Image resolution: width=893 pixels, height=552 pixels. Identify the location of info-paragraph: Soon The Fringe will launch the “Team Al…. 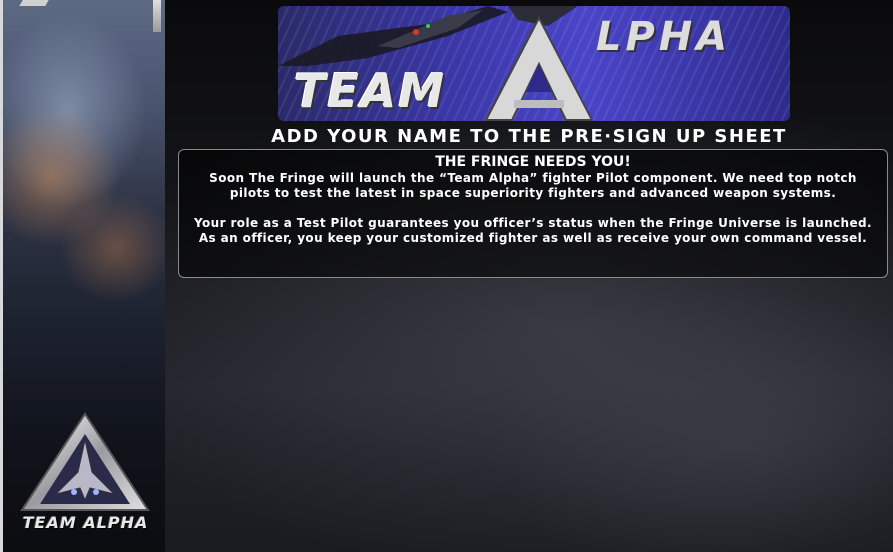
(533, 185).